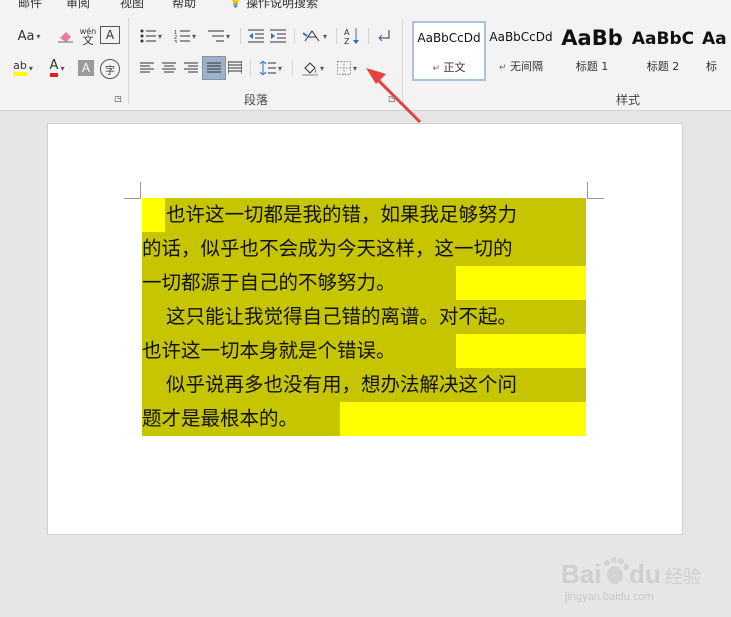  What do you see at coordinates (184, 5) in the screenshot?
I see `tab-help: 帮助` at bounding box center [184, 5].